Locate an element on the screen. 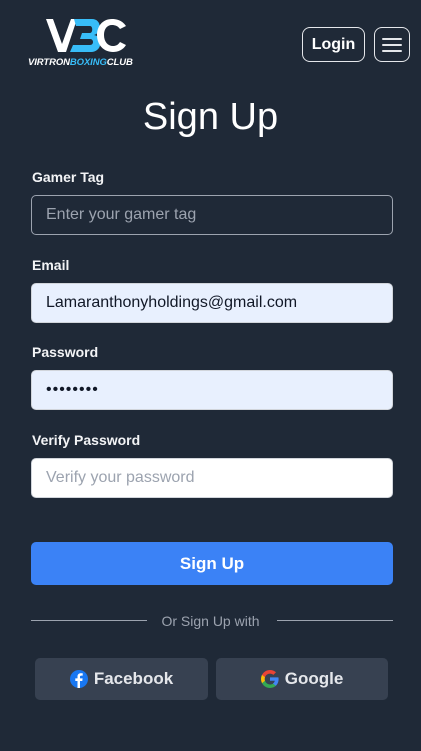  google-button: Google is located at coordinates (302, 679).